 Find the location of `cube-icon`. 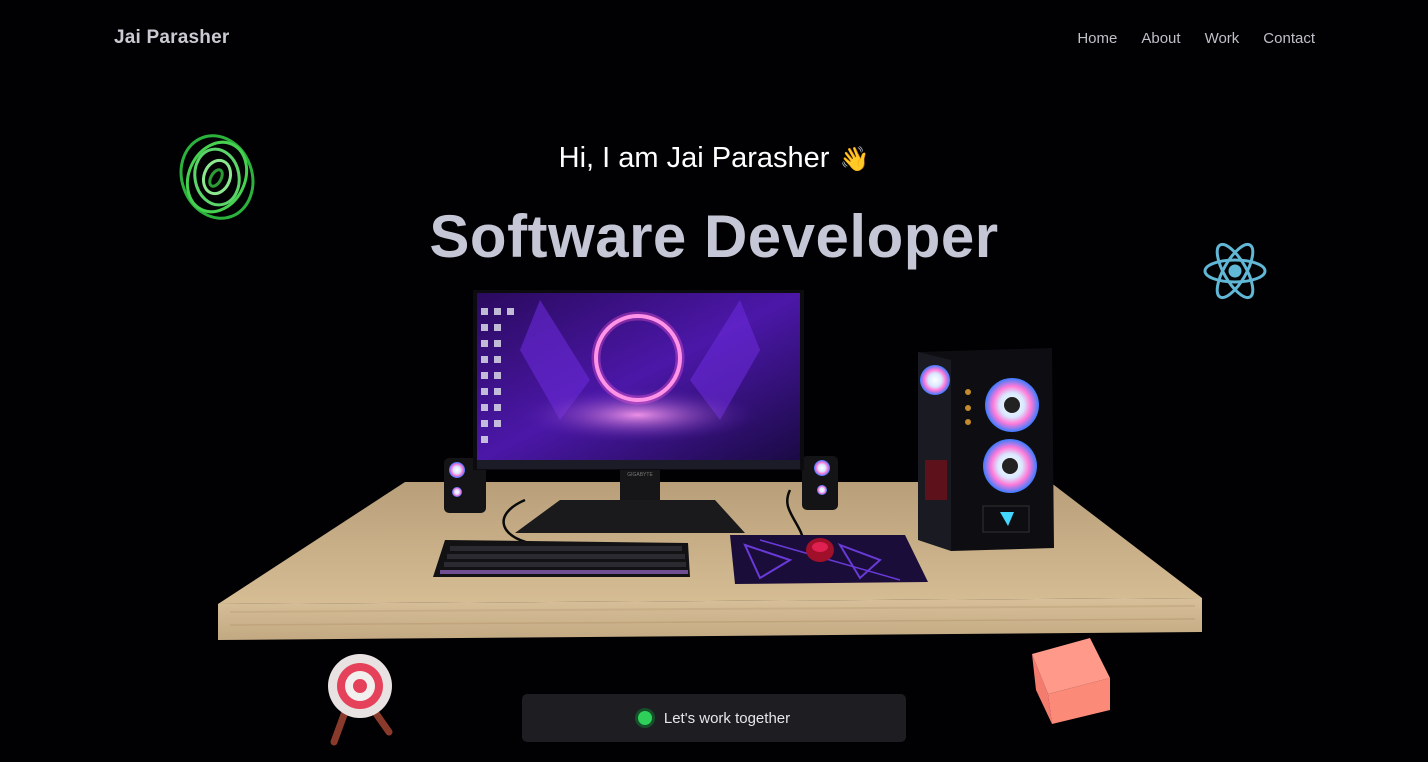

cube-icon is located at coordinates (1071, 681).